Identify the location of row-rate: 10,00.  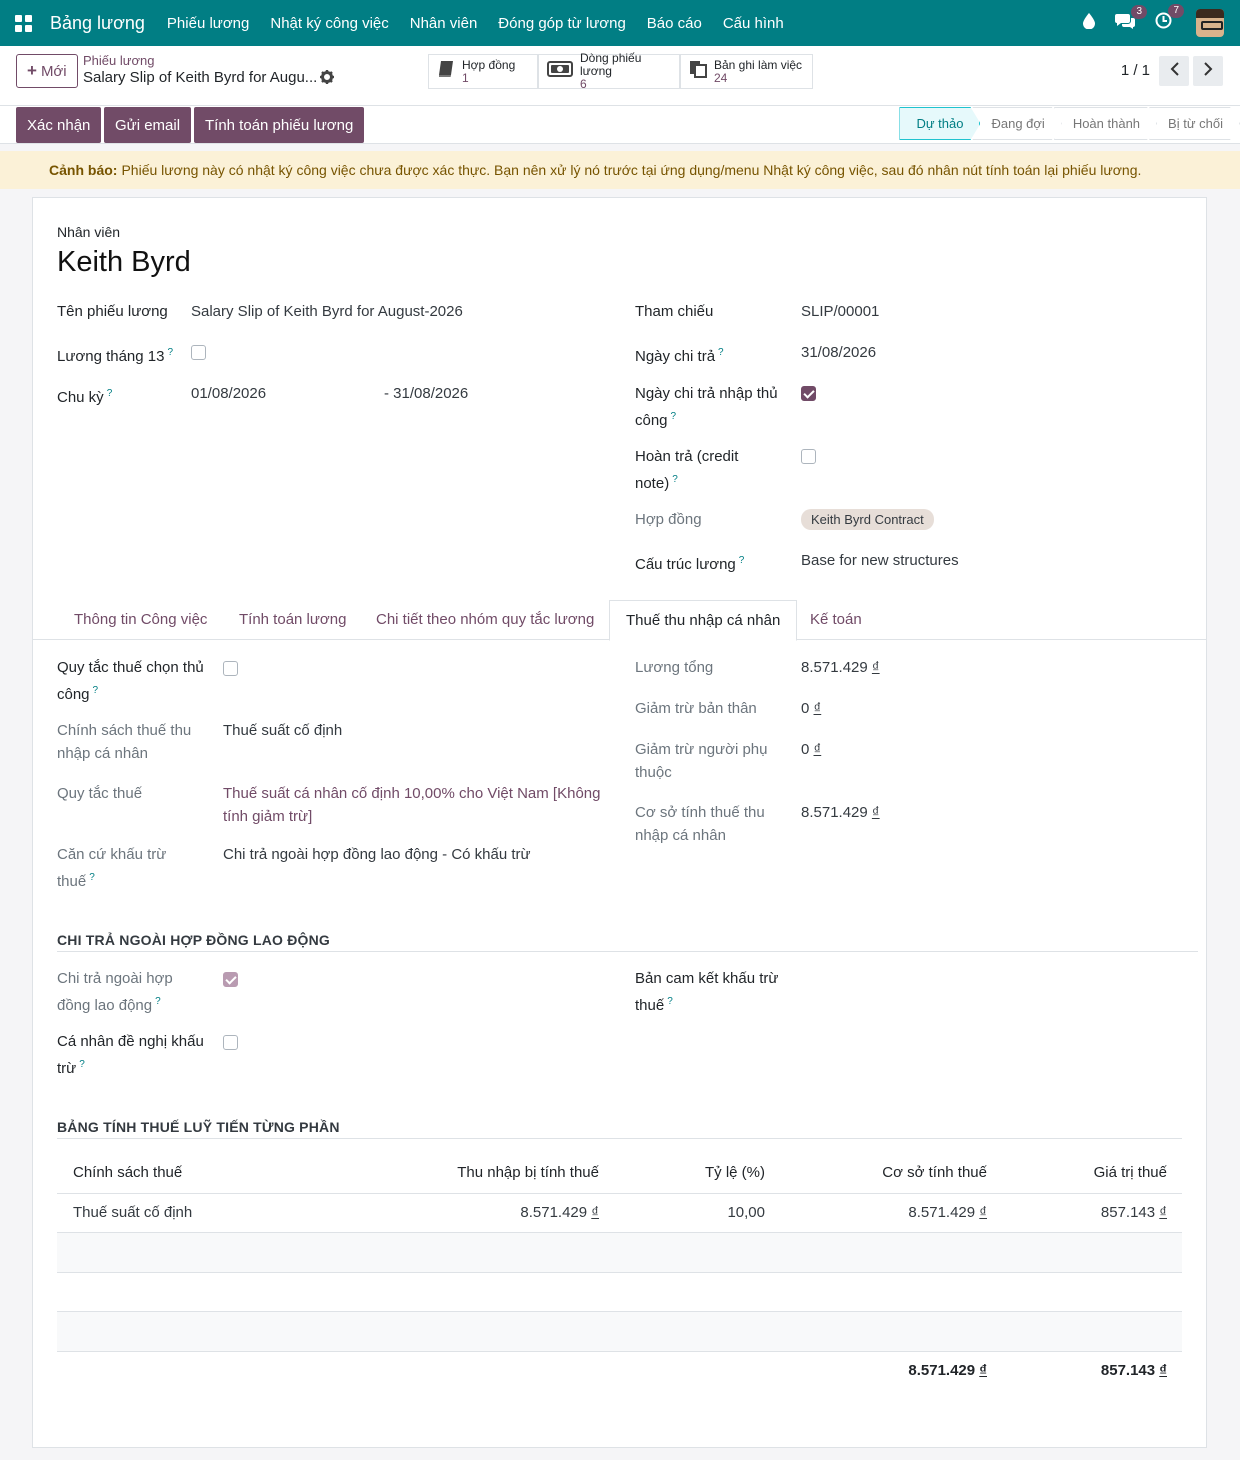
(746, 1212).